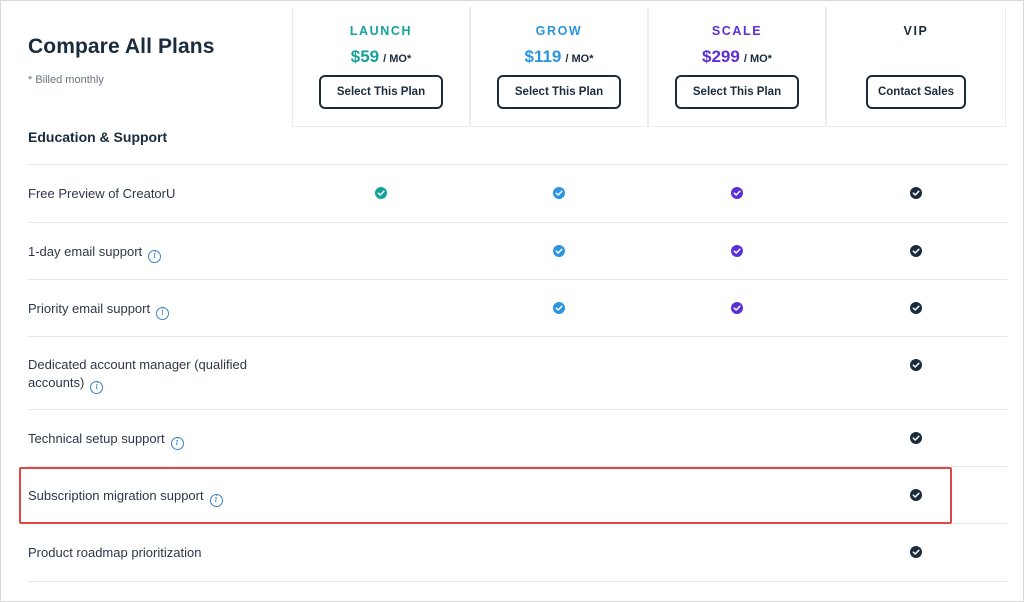 Image resolution: width=1024 pixels, height=602 pixels. What do you see at coordinates (517, 193) in the screenshot?
I see `feature-row: Free Preview of CreatorU` at bounding box center [517, 193].